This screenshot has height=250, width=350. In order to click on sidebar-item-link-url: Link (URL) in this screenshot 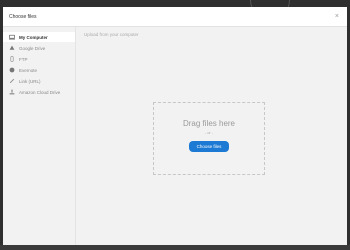, I will do `click(39, 81)`.